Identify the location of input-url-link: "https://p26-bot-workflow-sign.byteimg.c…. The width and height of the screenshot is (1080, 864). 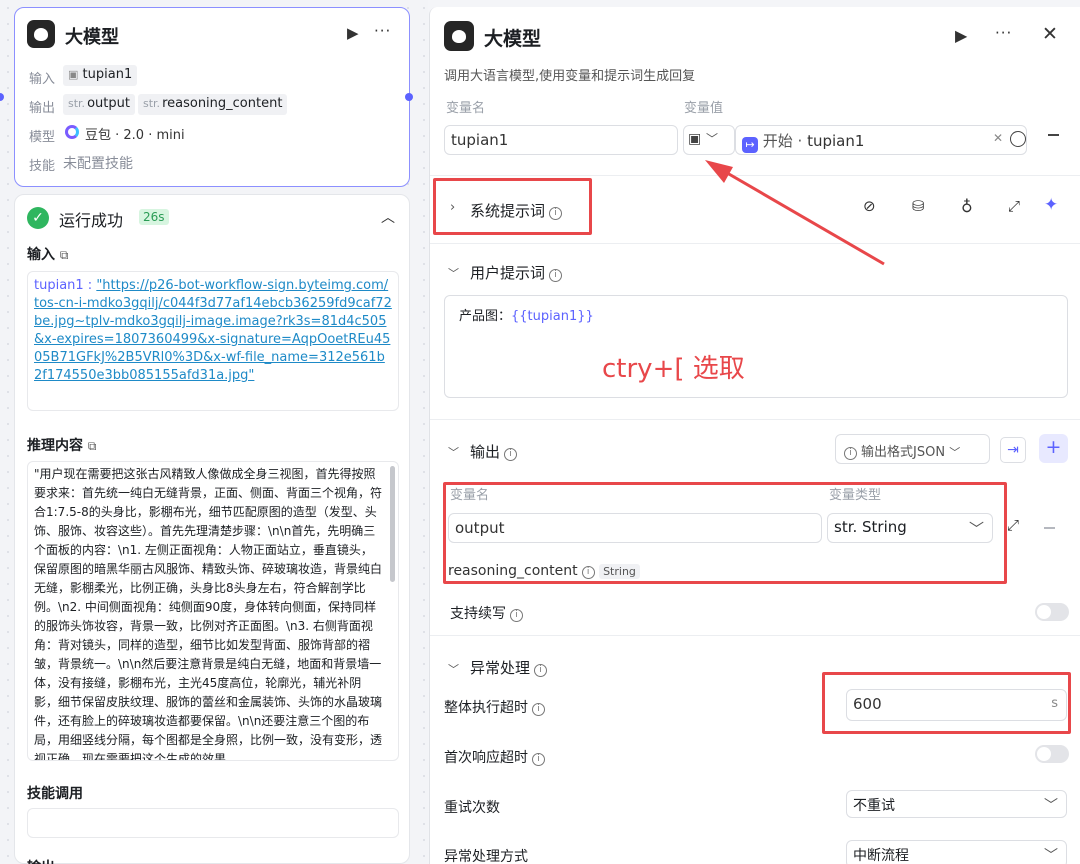
(213, 330).